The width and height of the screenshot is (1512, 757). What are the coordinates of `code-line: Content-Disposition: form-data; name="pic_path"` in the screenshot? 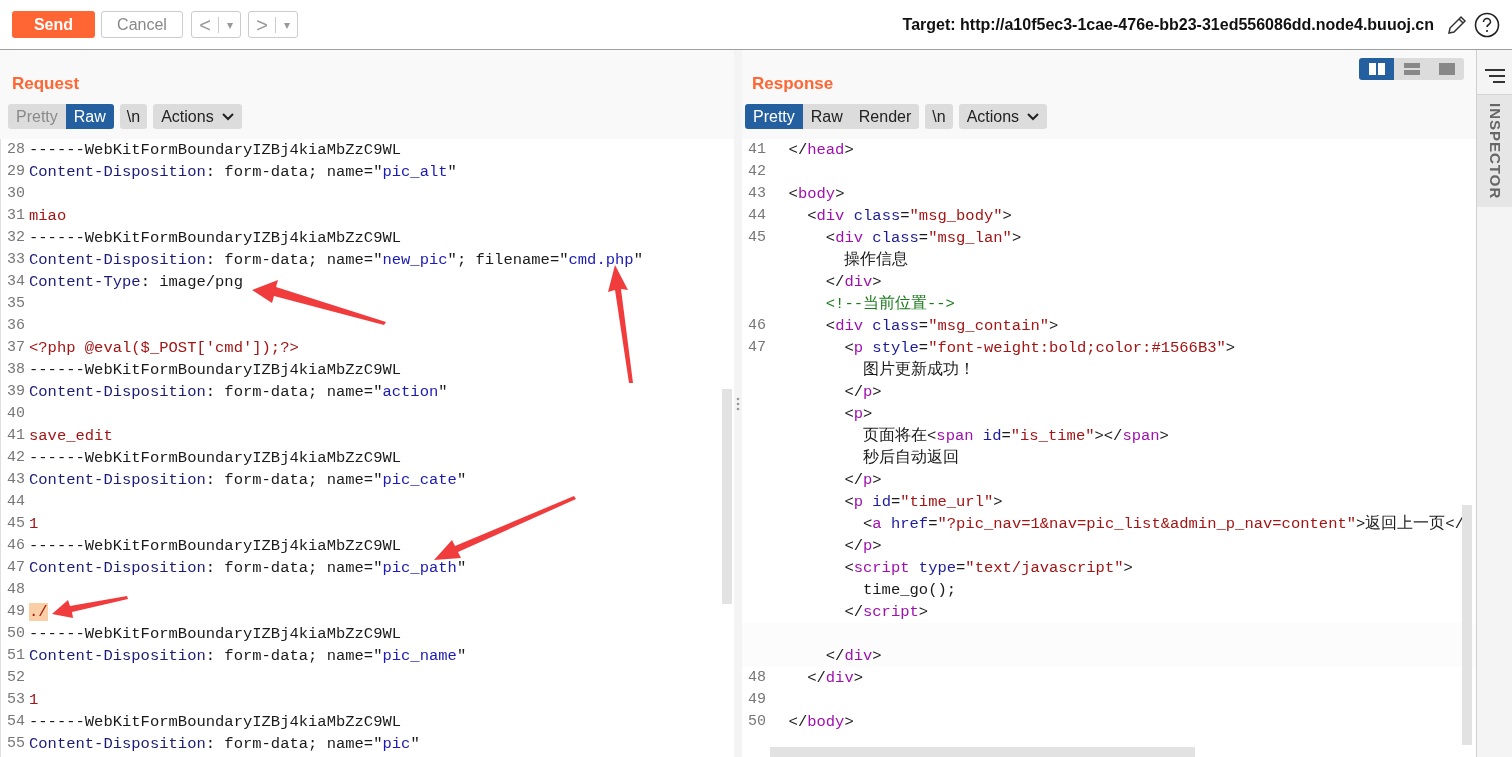 It's located at (248, 568).